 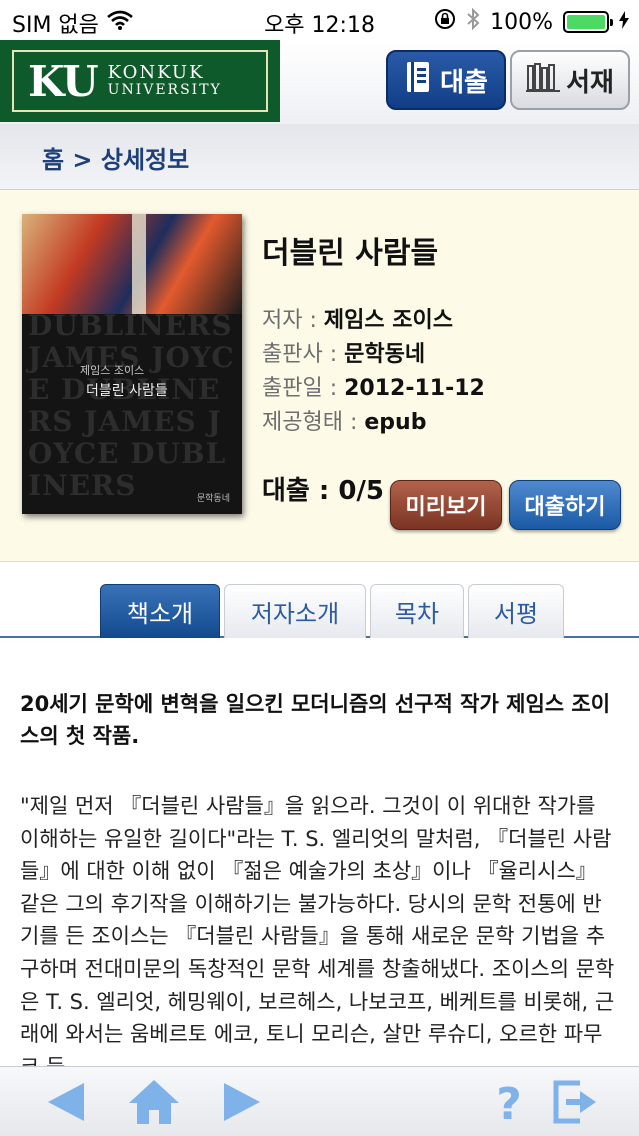 What do you see at coordinates (323, 491) in the screenshot?
I see `loan-status: 대출 : 0/5` at bounding box center [323, 491].